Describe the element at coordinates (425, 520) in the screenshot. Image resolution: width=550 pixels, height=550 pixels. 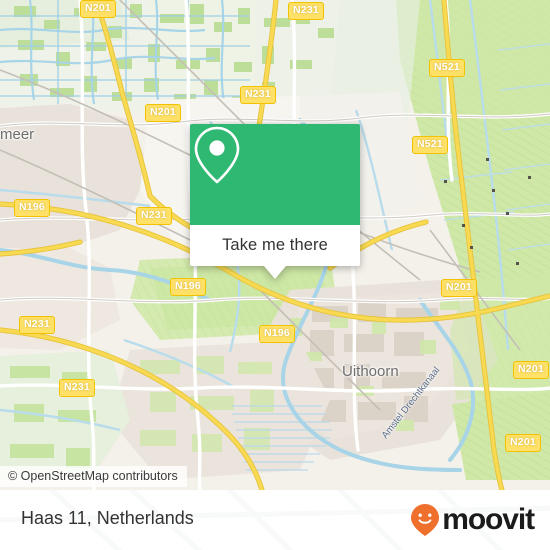
I see `moovit-smiley-pin-icon` at that location.